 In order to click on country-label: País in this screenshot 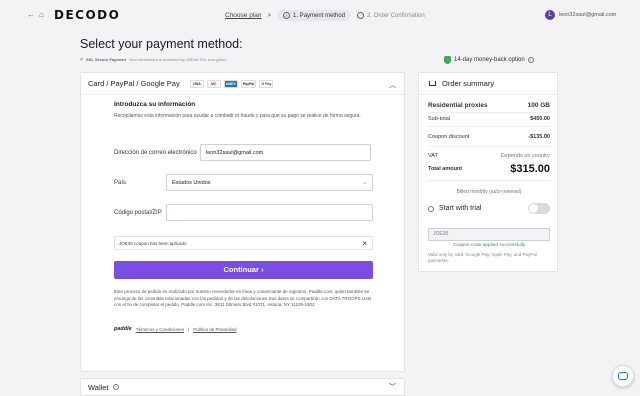, I will do `click(120, 182)`.